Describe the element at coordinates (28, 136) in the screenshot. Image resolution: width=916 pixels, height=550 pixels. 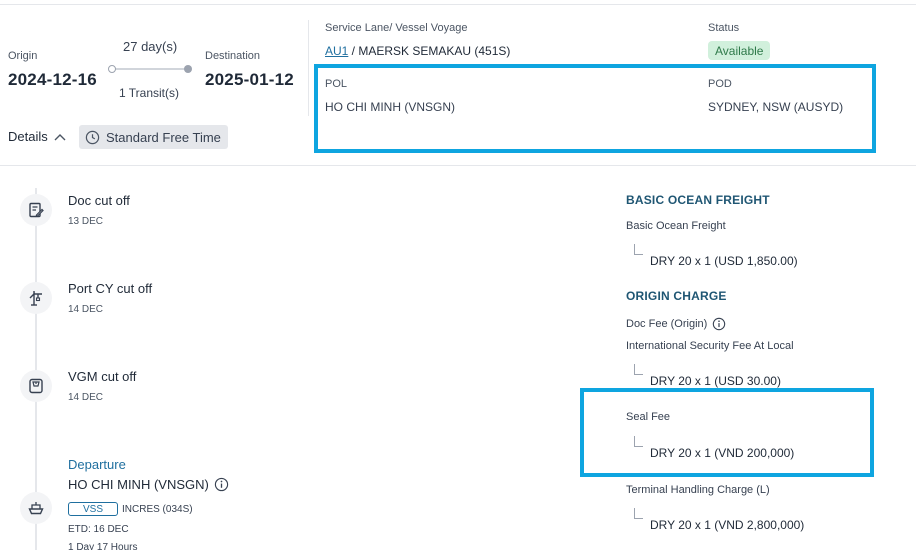
I see `details-label: Details` at that location.